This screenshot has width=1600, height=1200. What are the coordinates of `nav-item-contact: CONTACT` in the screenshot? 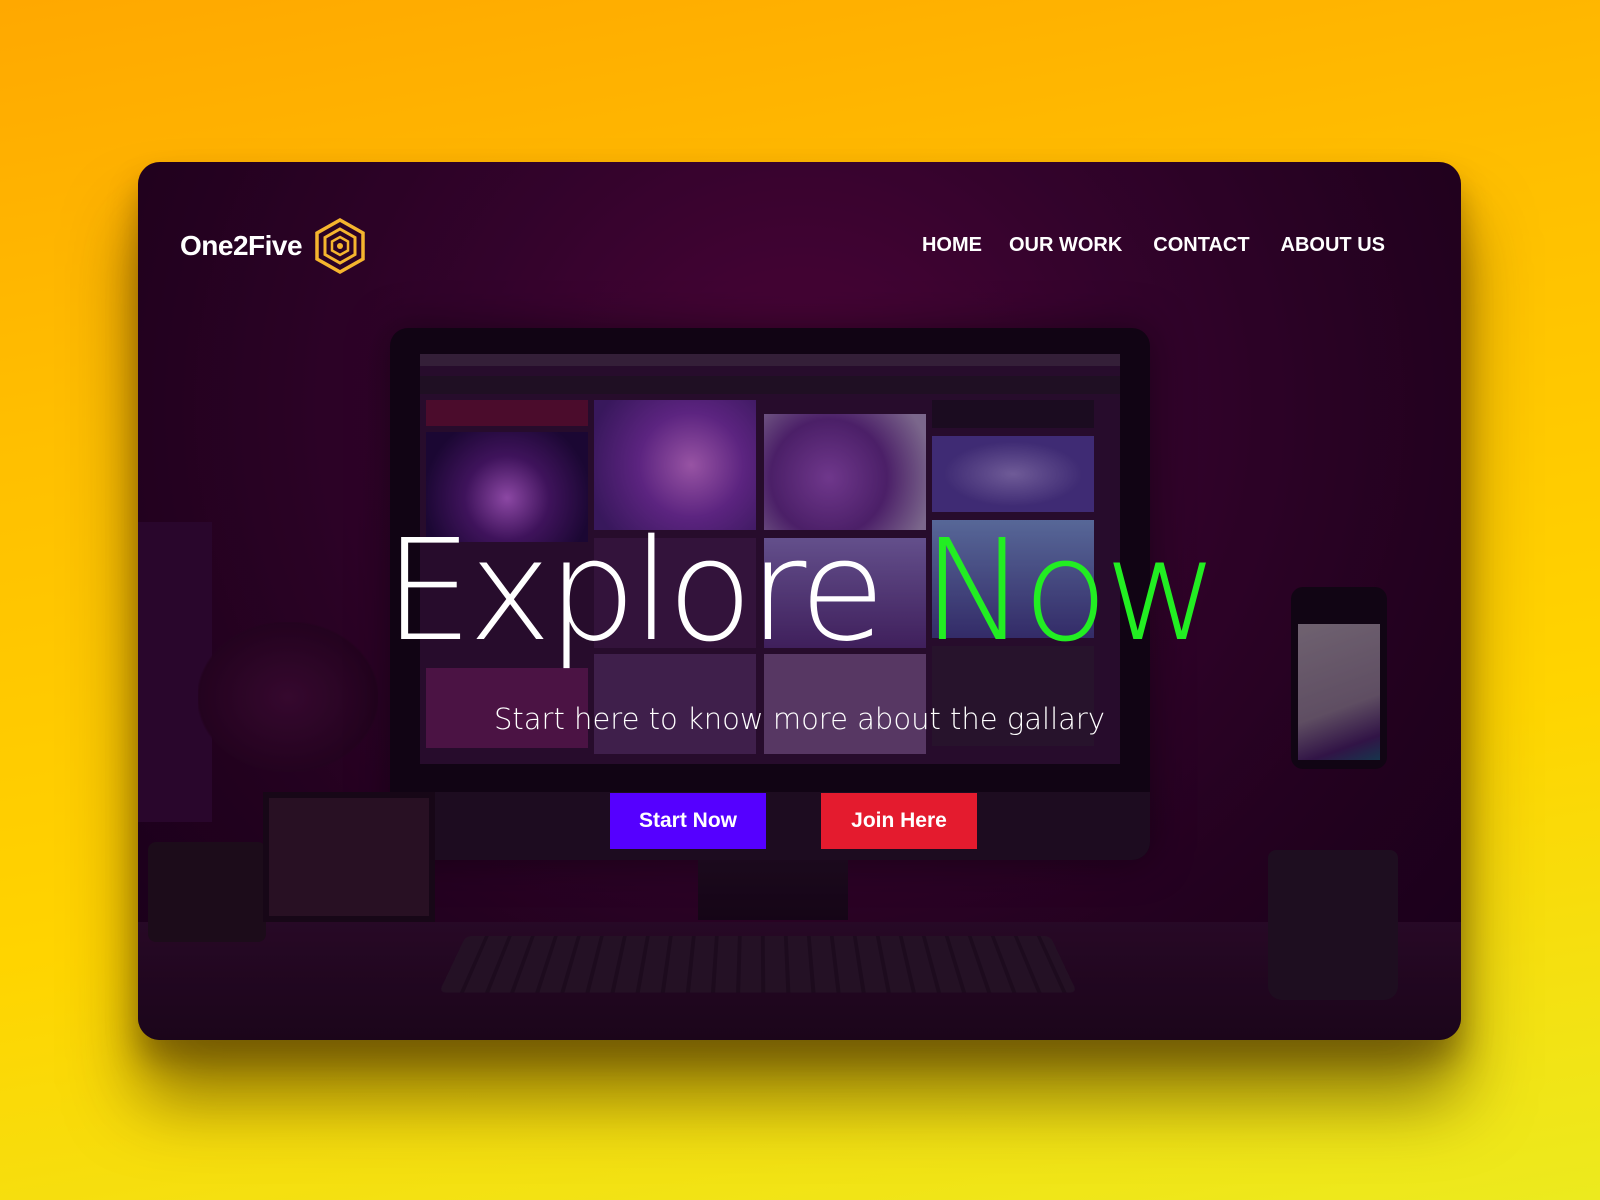 It's located at (1201, 245).